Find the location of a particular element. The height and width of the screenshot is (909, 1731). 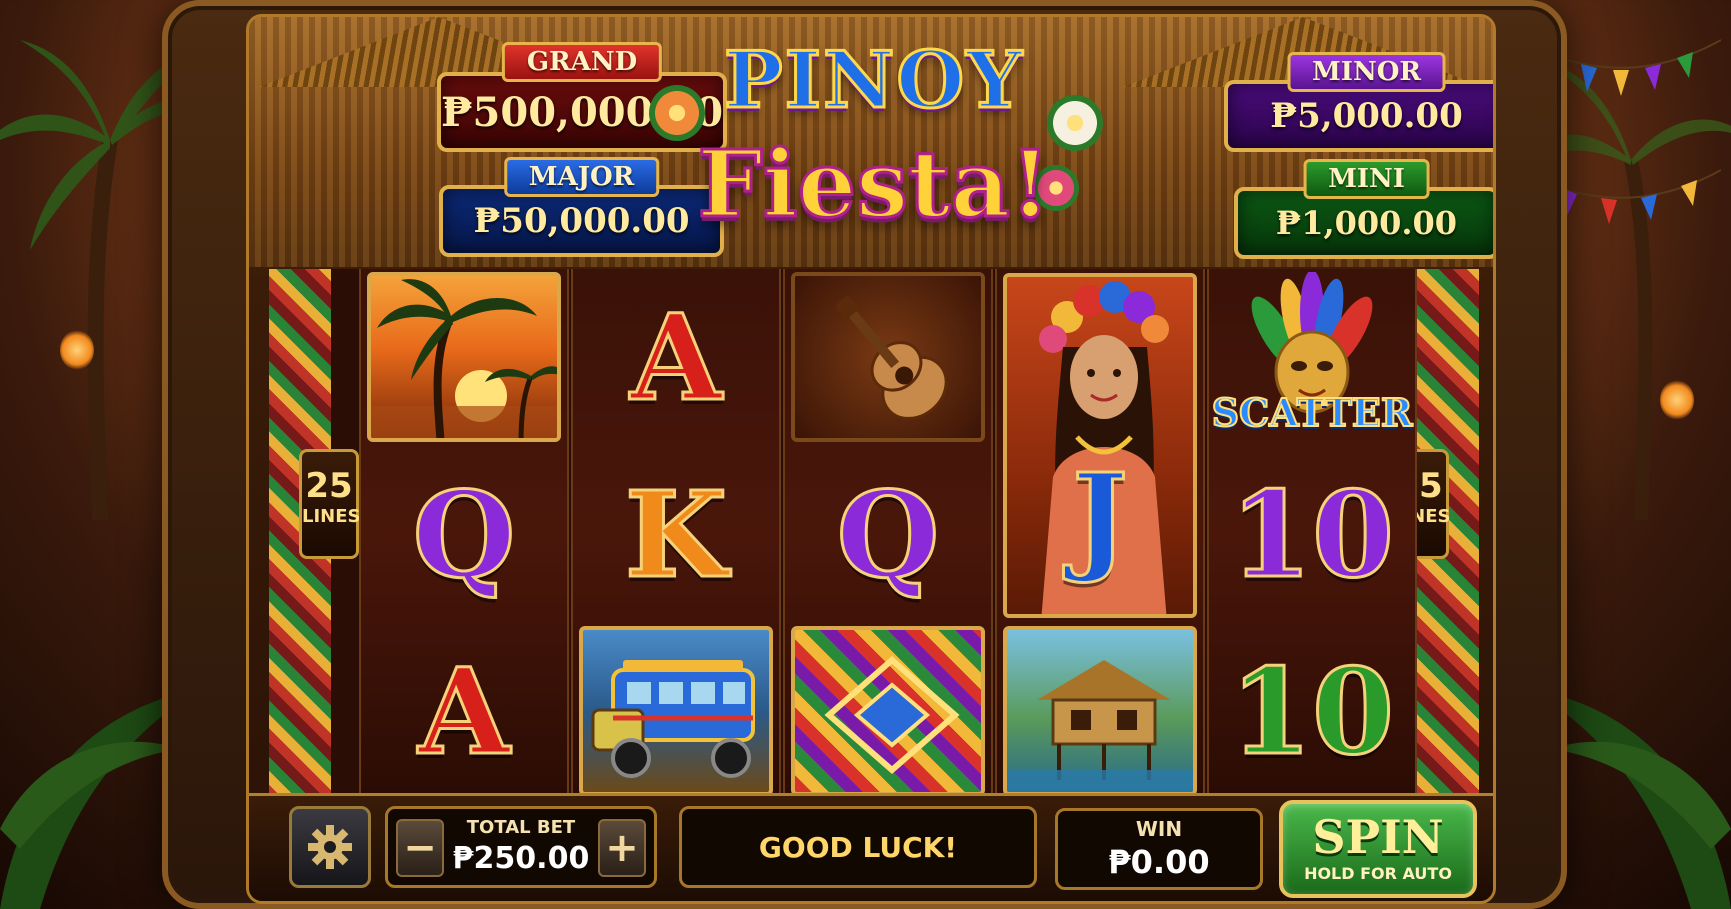

message-display: GOOD LUCK! is located at coordinates (858, 847).